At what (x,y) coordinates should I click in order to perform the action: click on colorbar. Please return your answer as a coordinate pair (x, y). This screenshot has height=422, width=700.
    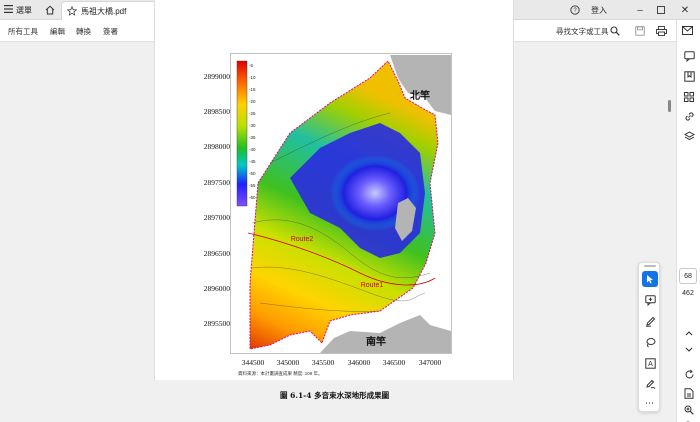
    Looking at the image, I should click on (242, 133).